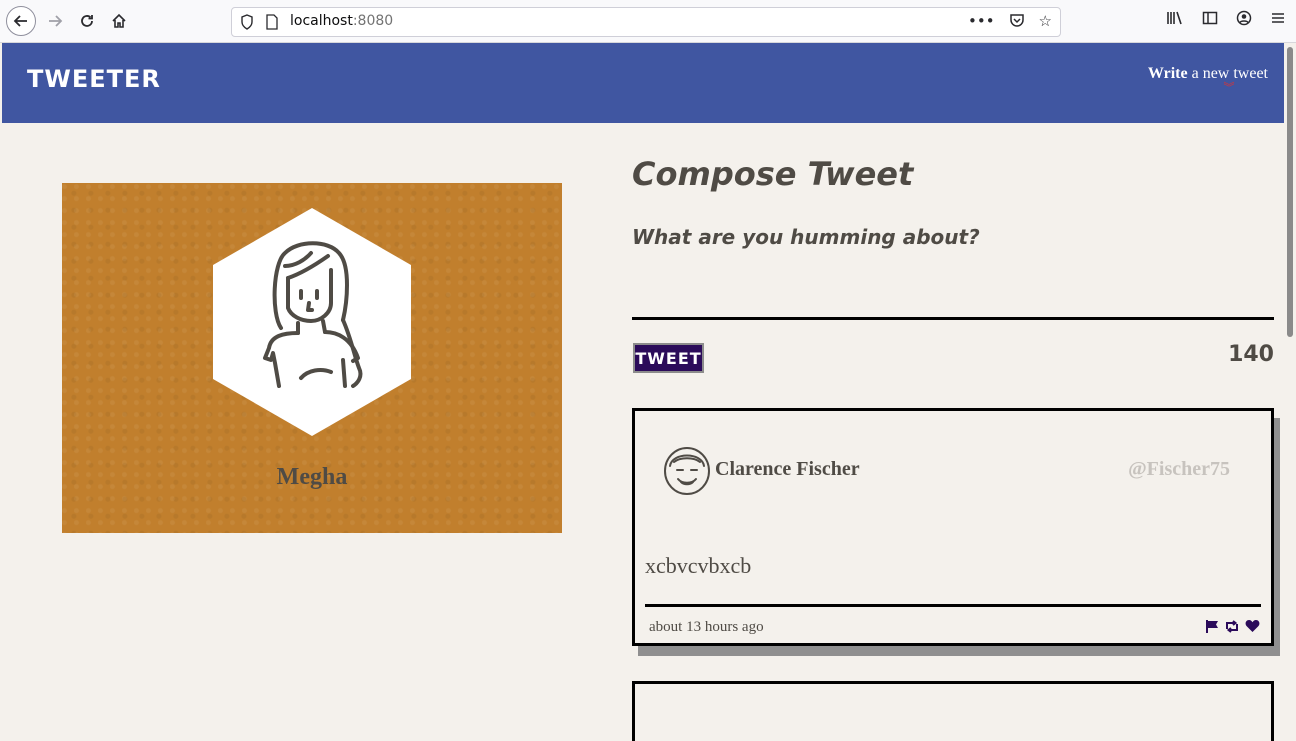 This screenshot has width=1296, height=741. What do you see at coordinates (1290, 192) in the screenshot?
I see `scrollbar-thumb` at bounding box center [1290, 192].